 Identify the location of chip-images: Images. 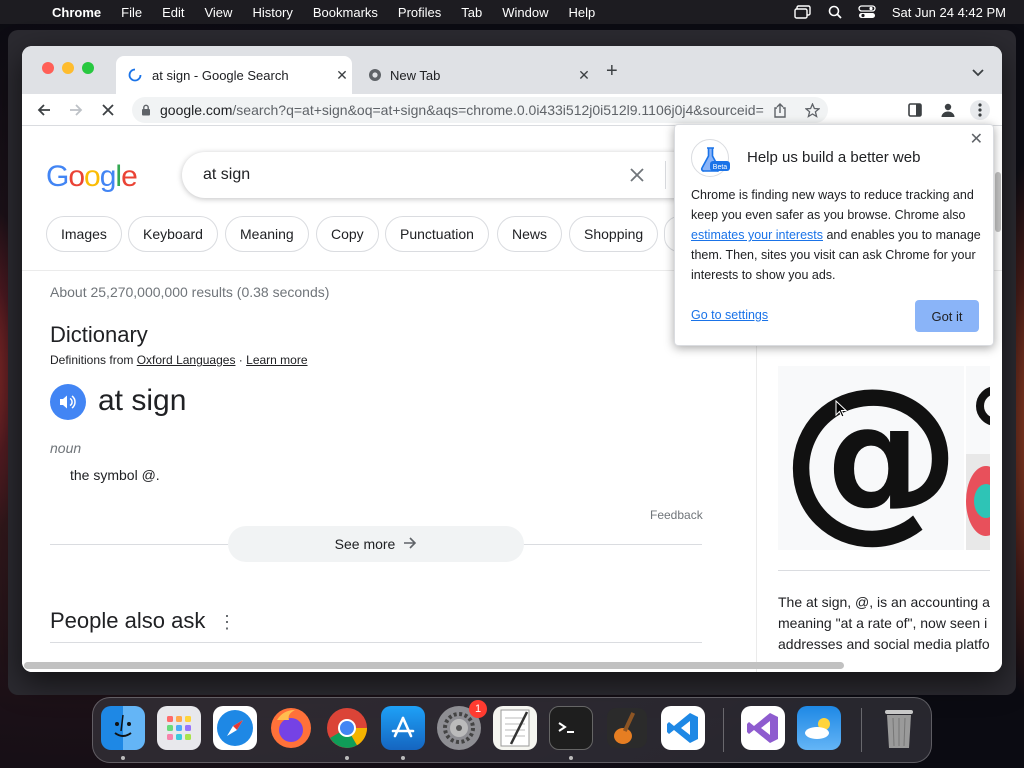
(84, 234).